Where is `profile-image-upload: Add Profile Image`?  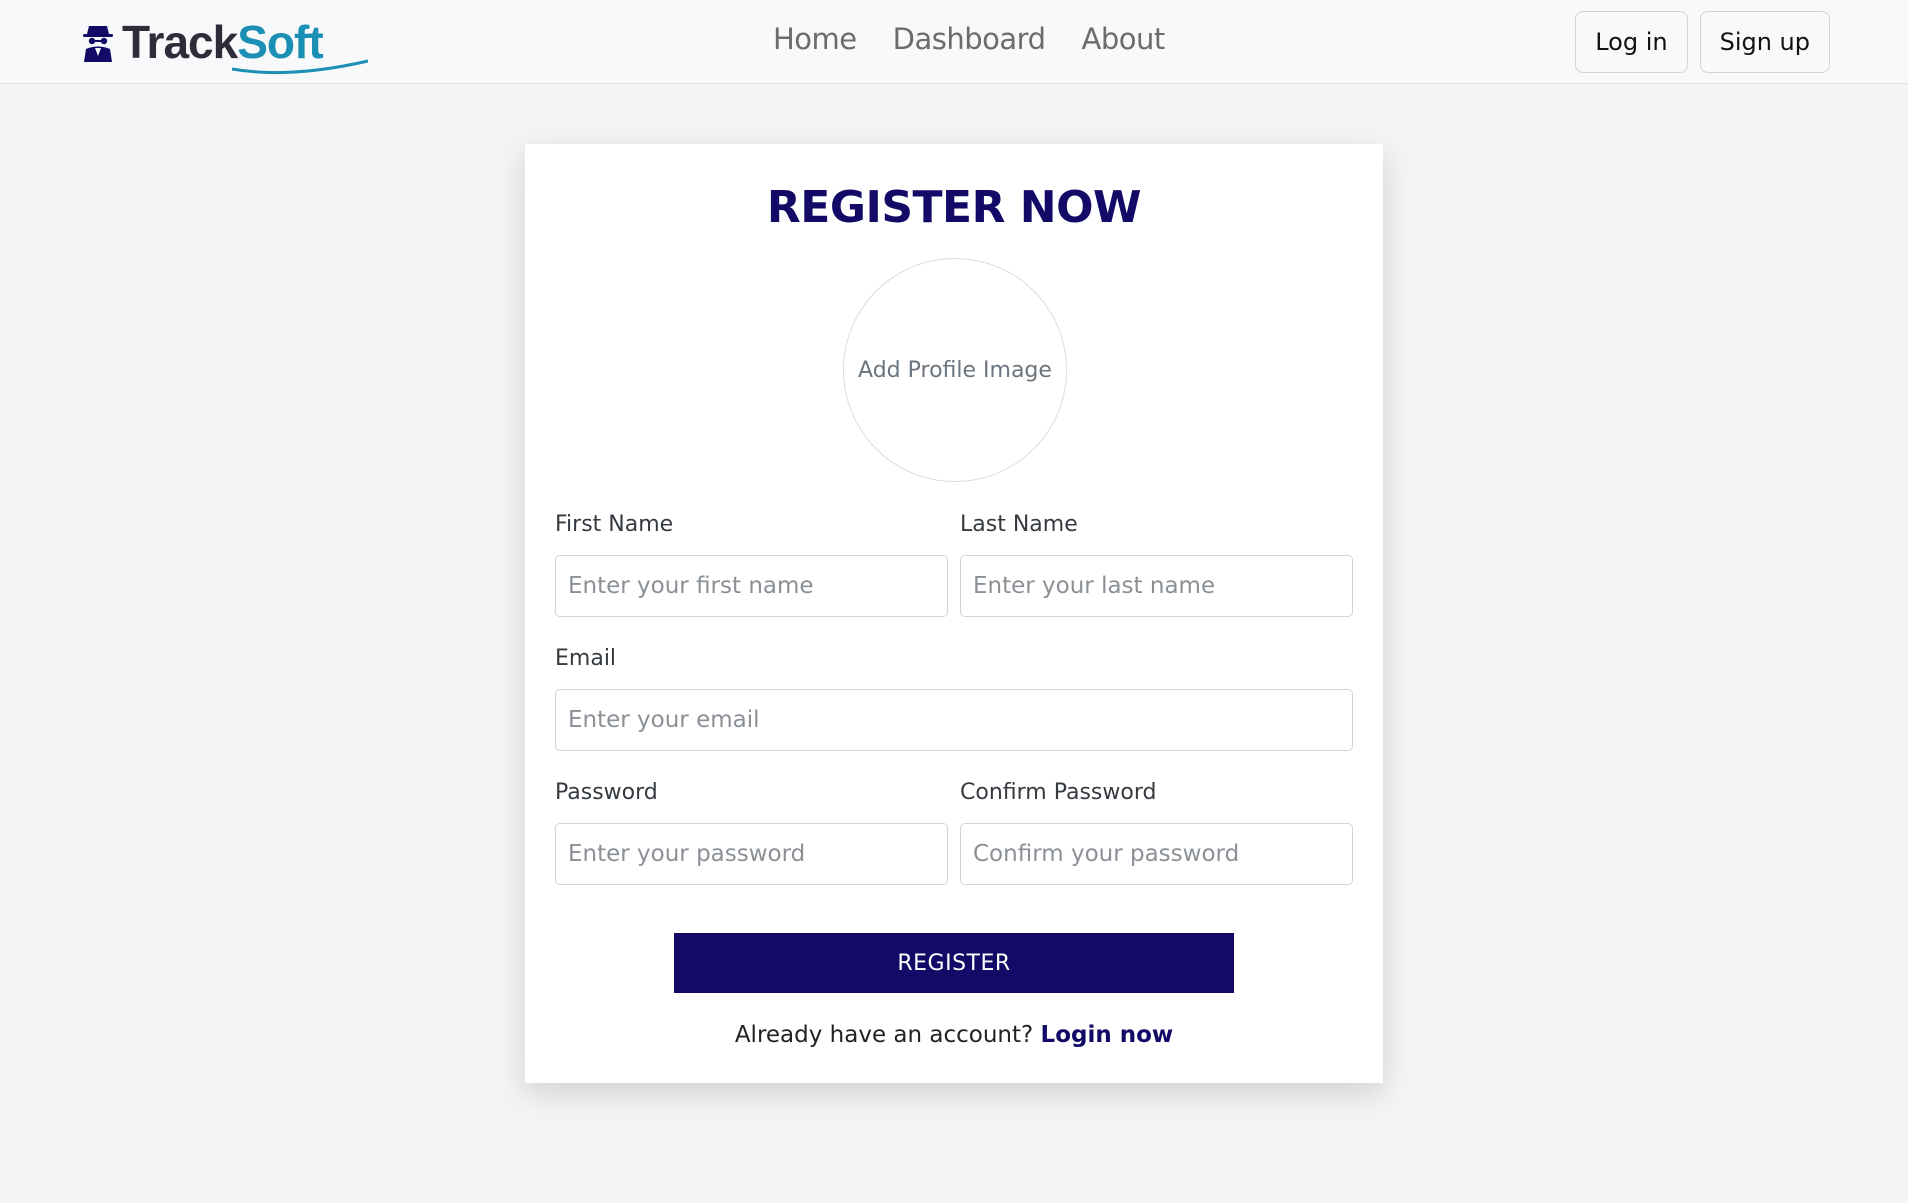
profile-image-upload: Add Profile Image is located at coordinates (955, 370).